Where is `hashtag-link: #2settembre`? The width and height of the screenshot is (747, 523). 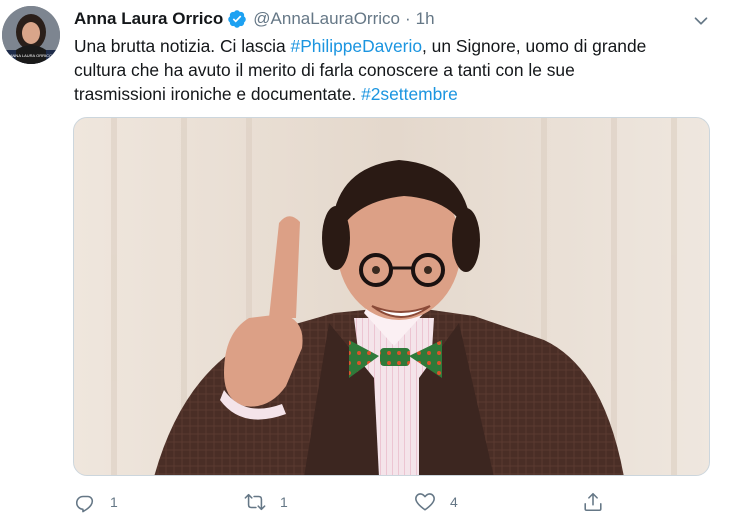
hashtag-link: #2settembre is located at coordinates (409, 94).